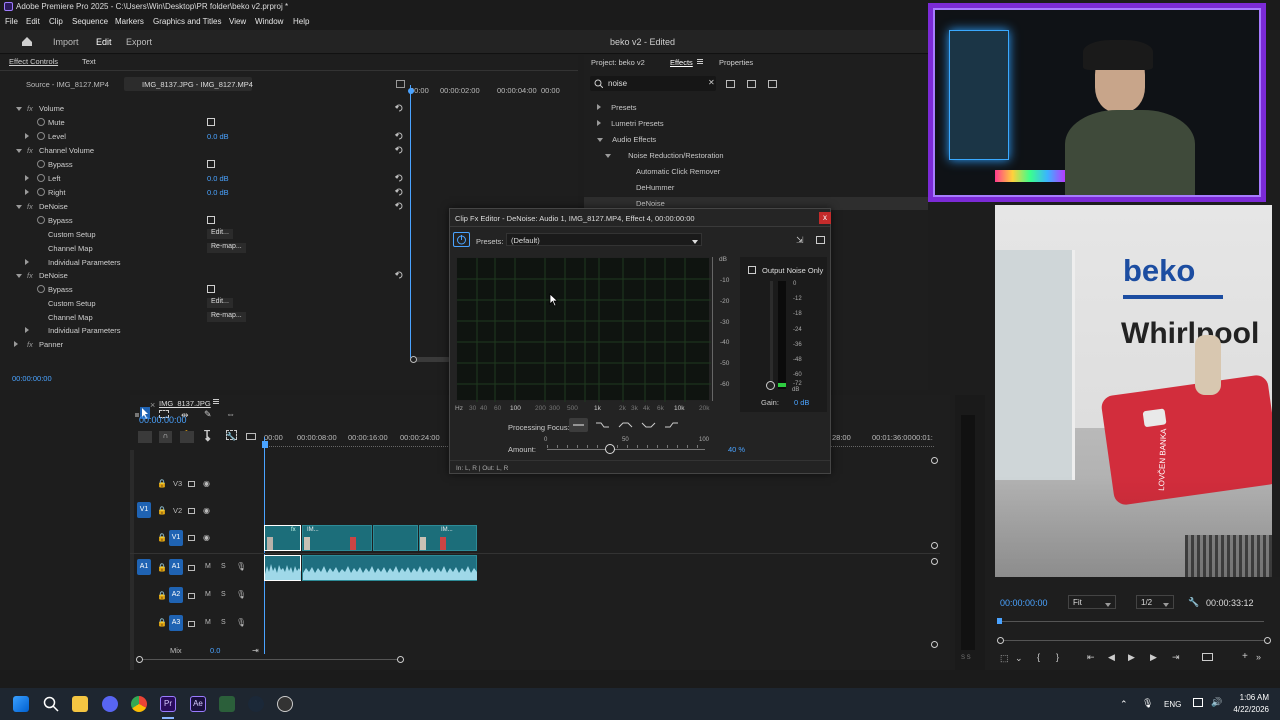 Image resolution: width=1280 pixels, height=720 pixels. I want to click on clock-time: 1:06 AM, so click(1249, 697).